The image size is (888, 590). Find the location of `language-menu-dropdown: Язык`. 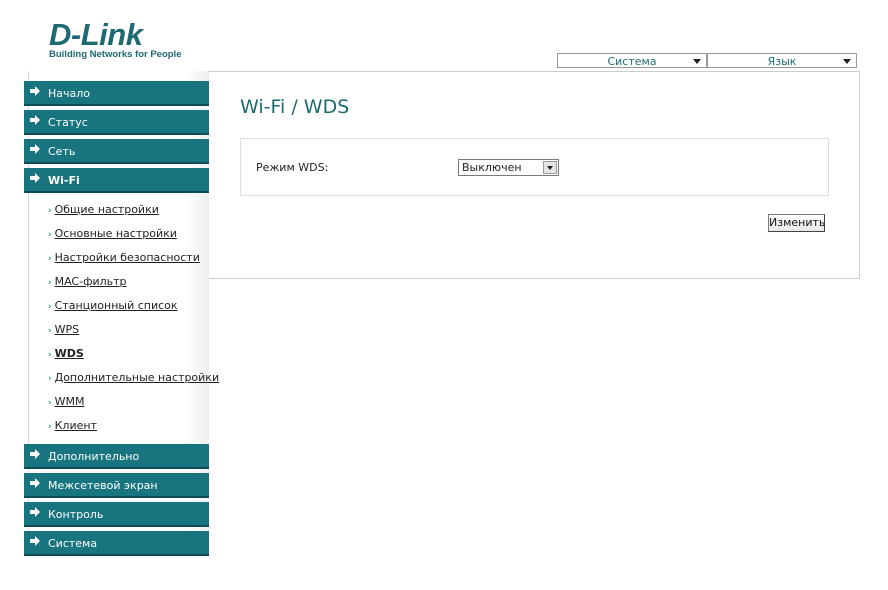

language-menu-dropdown: Язык is located at coordinates (782, 60).